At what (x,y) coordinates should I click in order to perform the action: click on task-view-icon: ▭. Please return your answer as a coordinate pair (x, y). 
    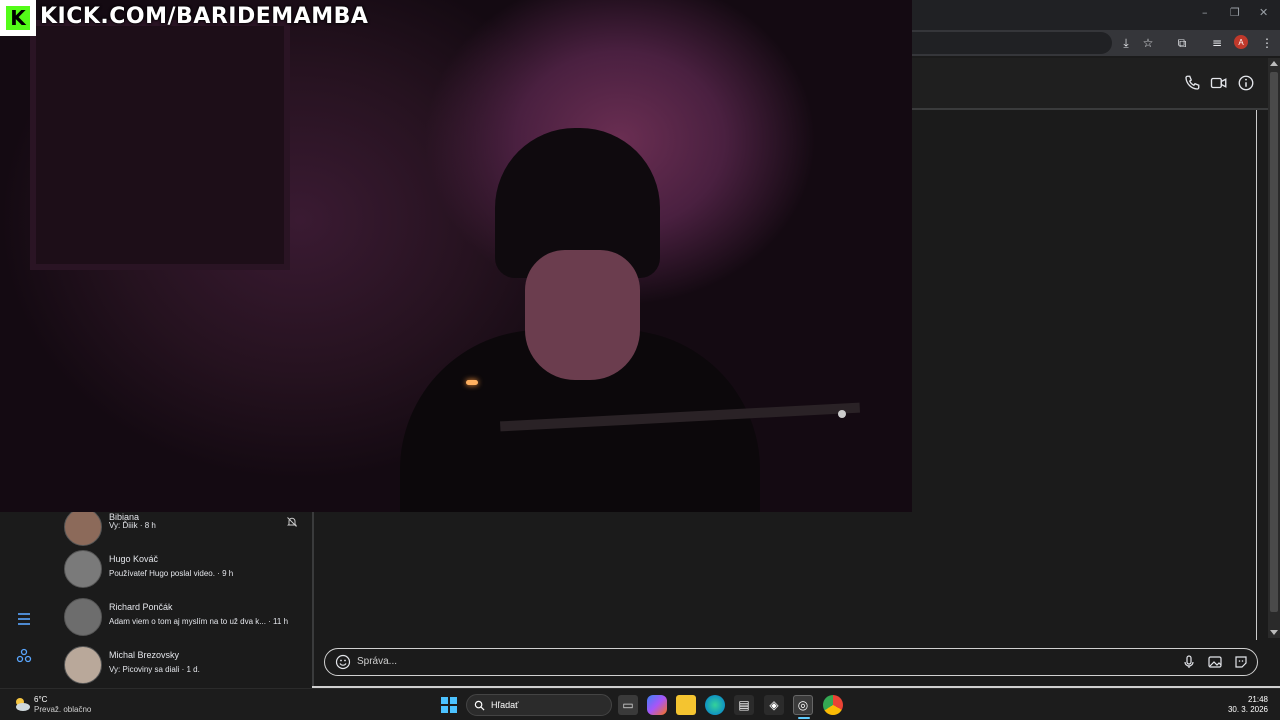
    Looking at the image, I should click on (628, 705).